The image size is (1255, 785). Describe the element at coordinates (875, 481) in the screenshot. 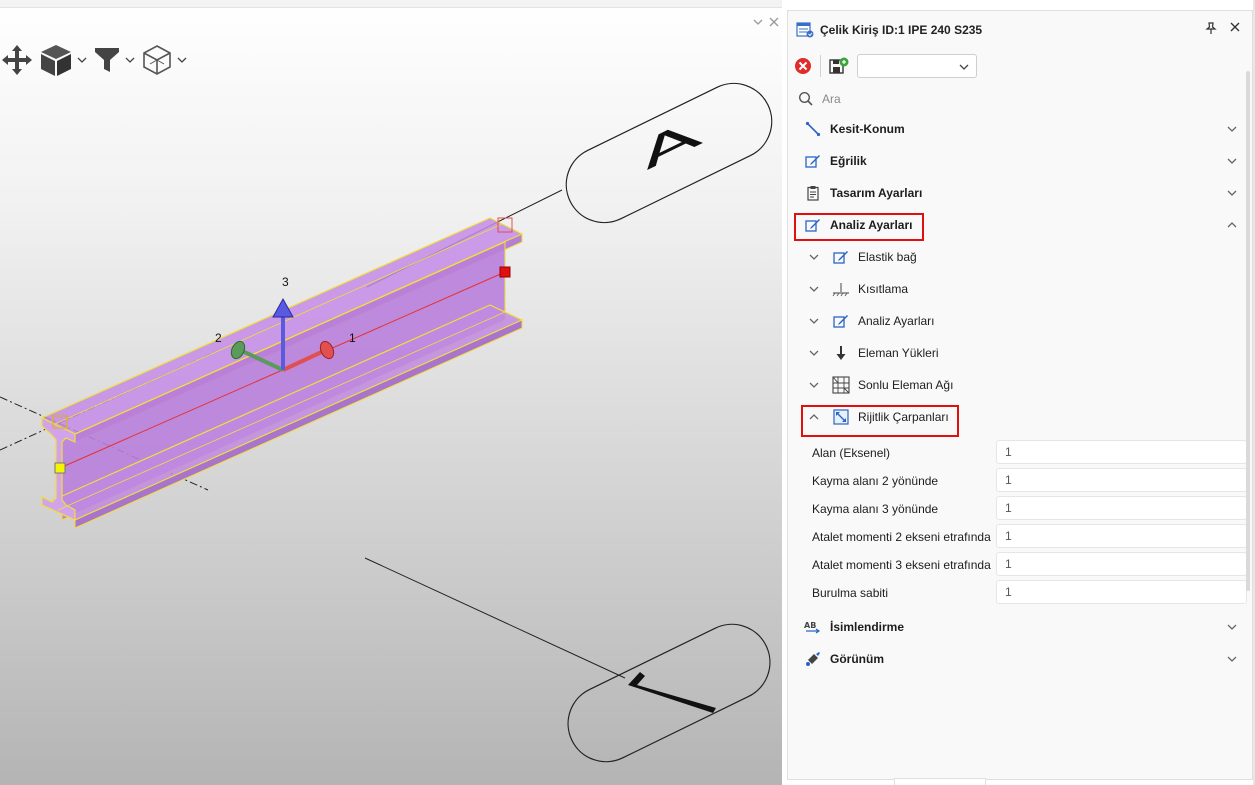

I see `property-label: Kayma alanı 2 yönünde` at that location.